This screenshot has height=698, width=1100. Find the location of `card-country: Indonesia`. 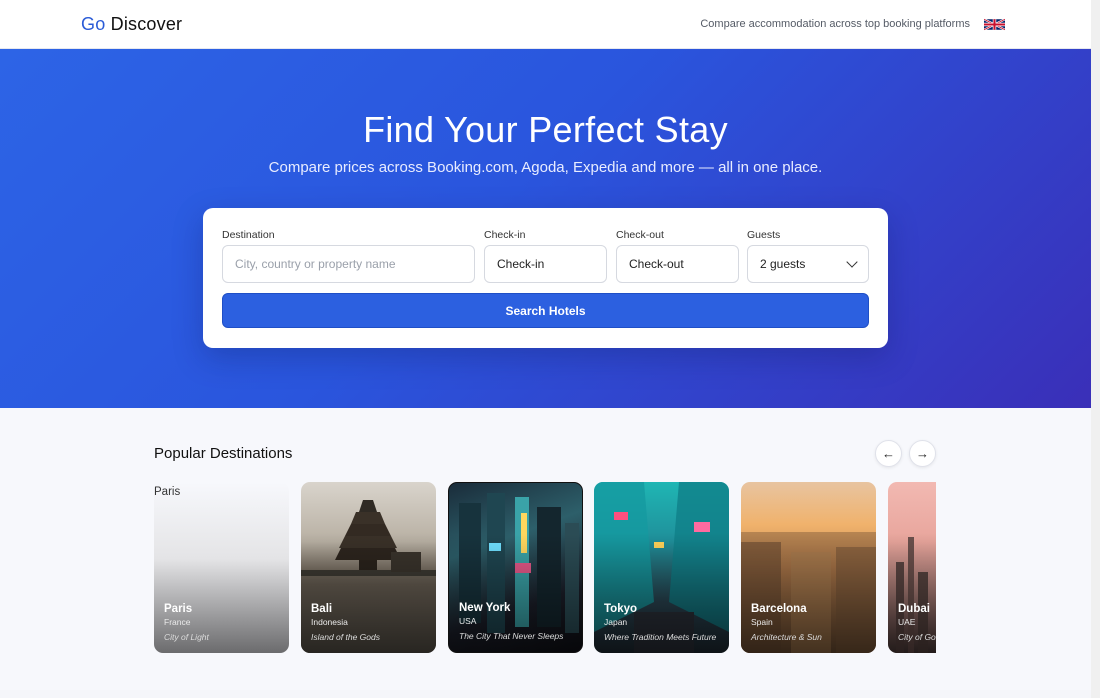

card-country: Indonesia is located at coordinates (329, 621).